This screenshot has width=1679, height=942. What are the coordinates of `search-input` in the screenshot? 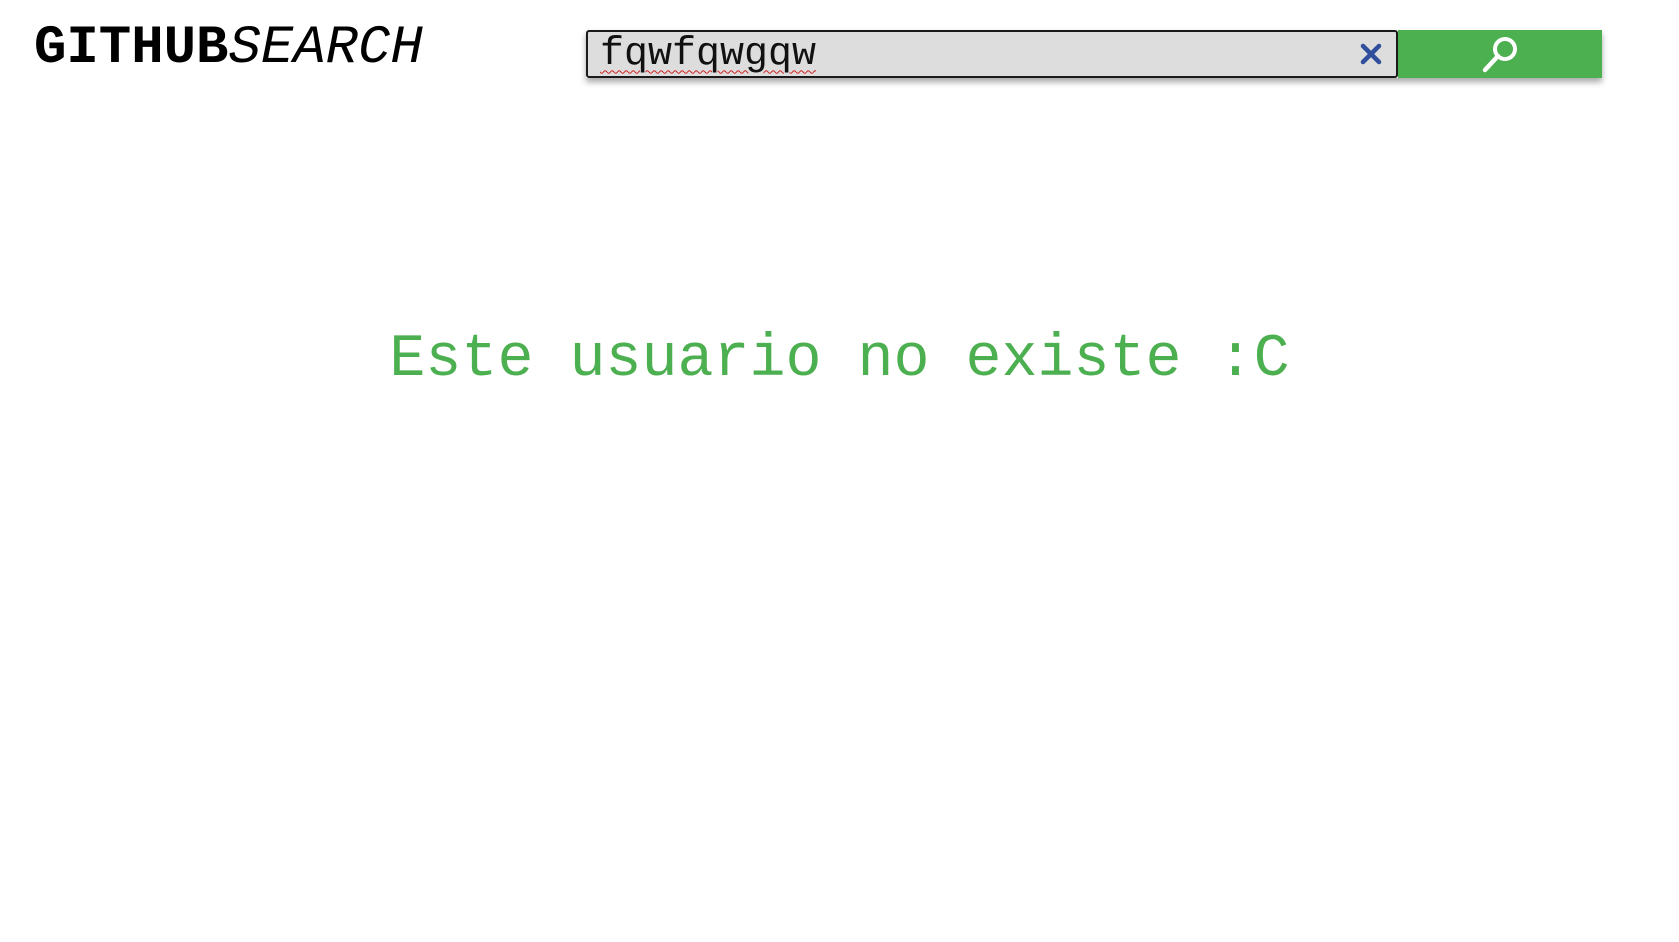 It's located at (970, 54).